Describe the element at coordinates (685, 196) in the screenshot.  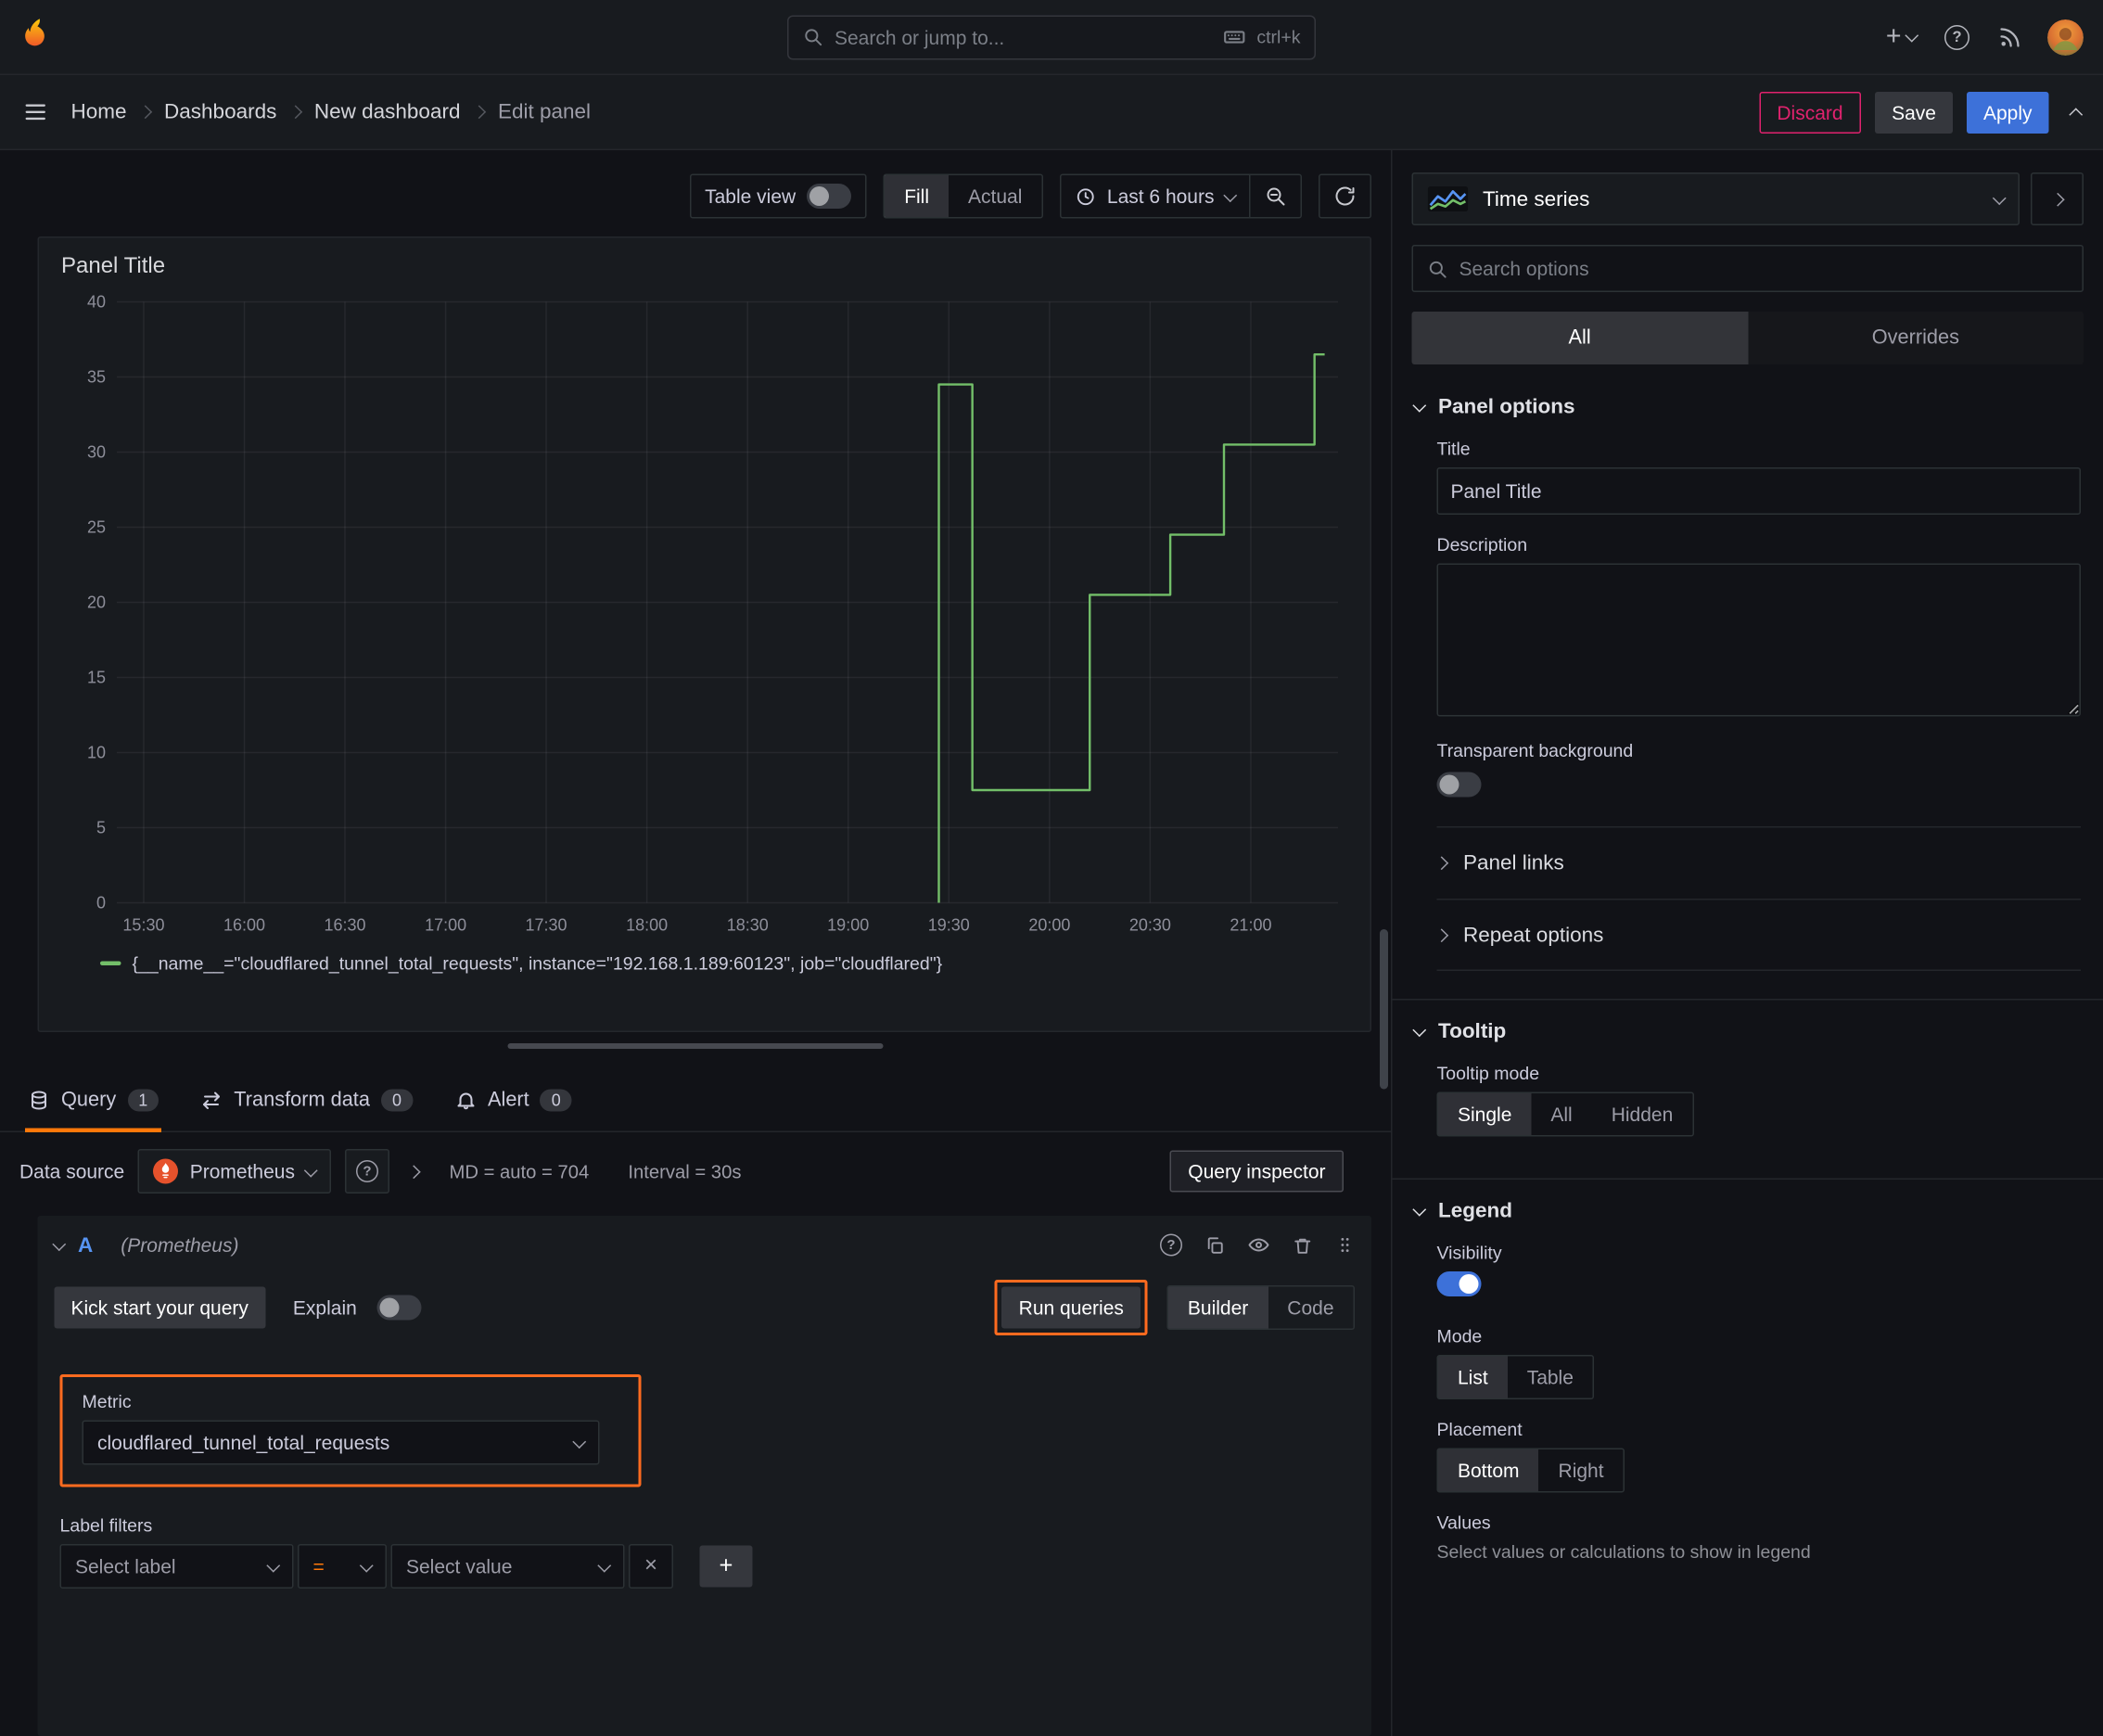
I see `panel-view-toolbar: Table view Fill Actual Last 6 hours` at that location.